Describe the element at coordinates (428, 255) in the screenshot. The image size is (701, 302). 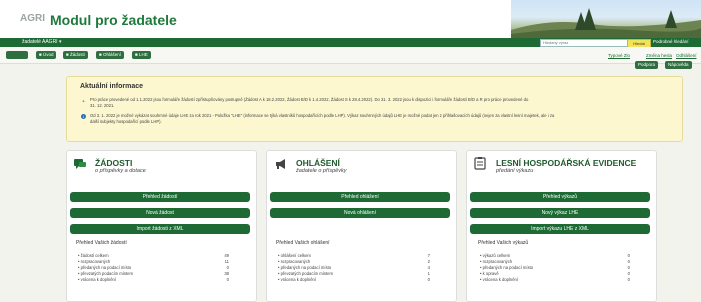
I see `list-item-value: 7` at that location.